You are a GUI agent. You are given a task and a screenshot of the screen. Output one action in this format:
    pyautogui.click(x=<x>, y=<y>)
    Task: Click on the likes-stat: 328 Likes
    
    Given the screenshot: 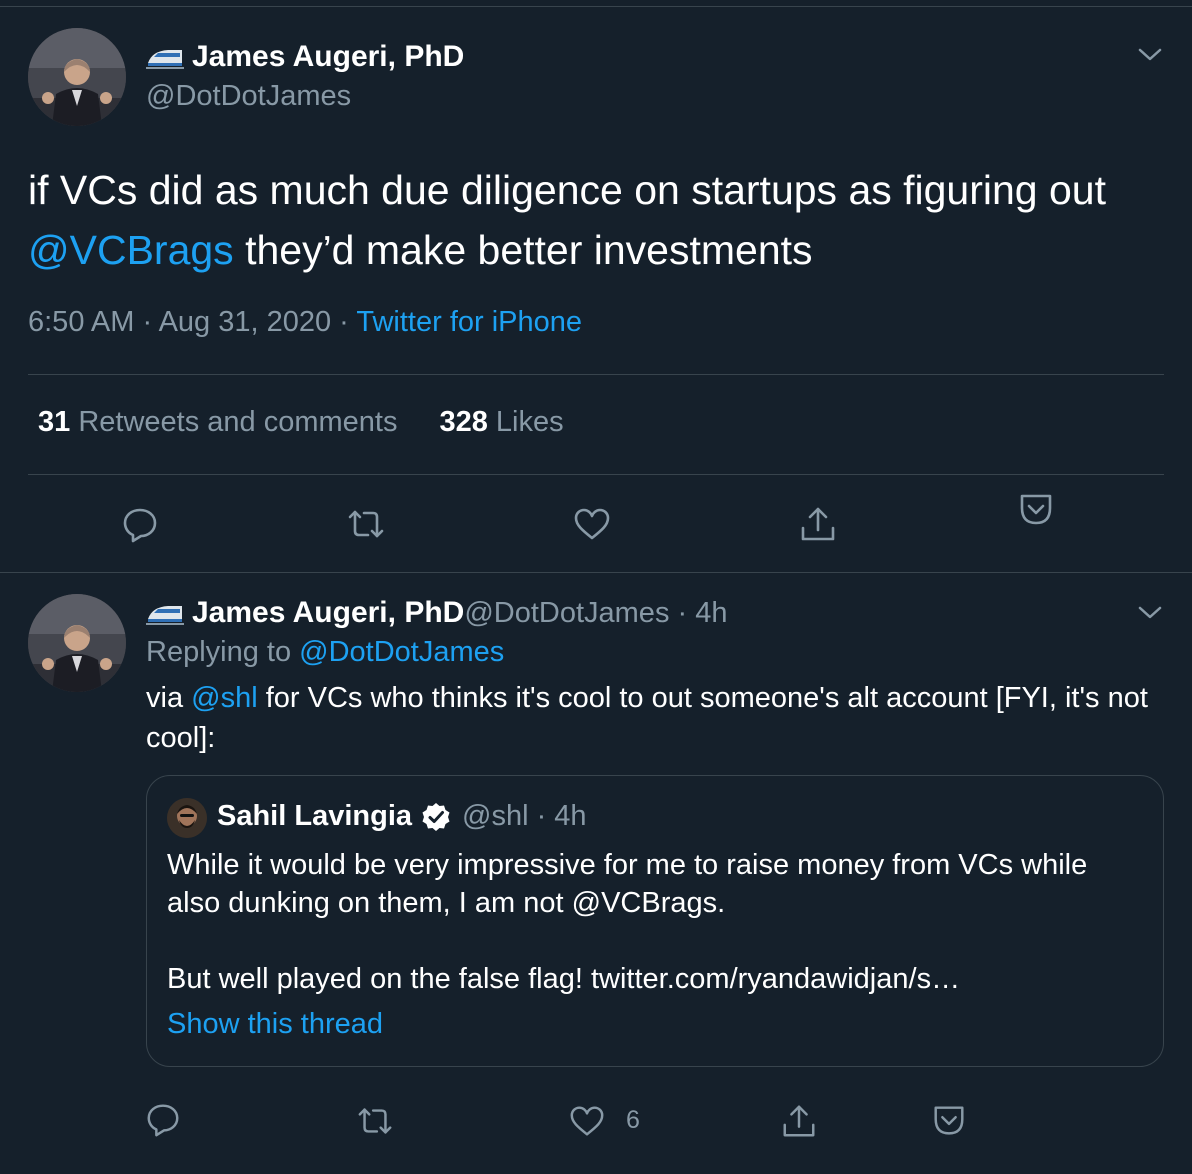 What is the action you would take?
    pyautogui.click(x=501, y=422)
    